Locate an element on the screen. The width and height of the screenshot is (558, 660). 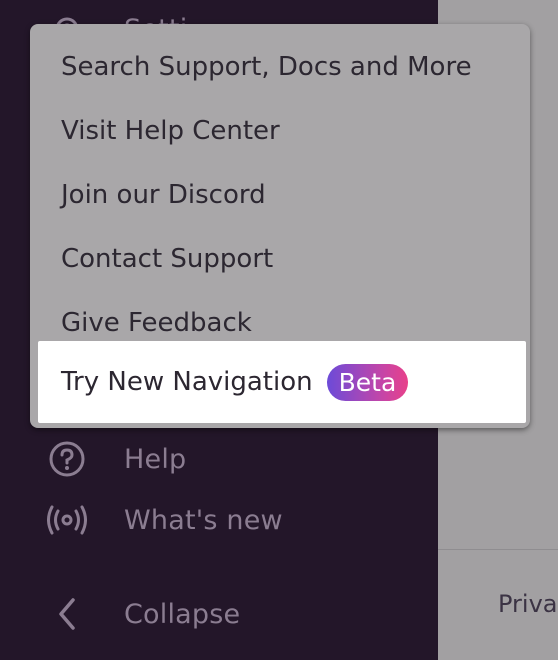
sidebar-item-help: Help is located at coordinates (219, 459).